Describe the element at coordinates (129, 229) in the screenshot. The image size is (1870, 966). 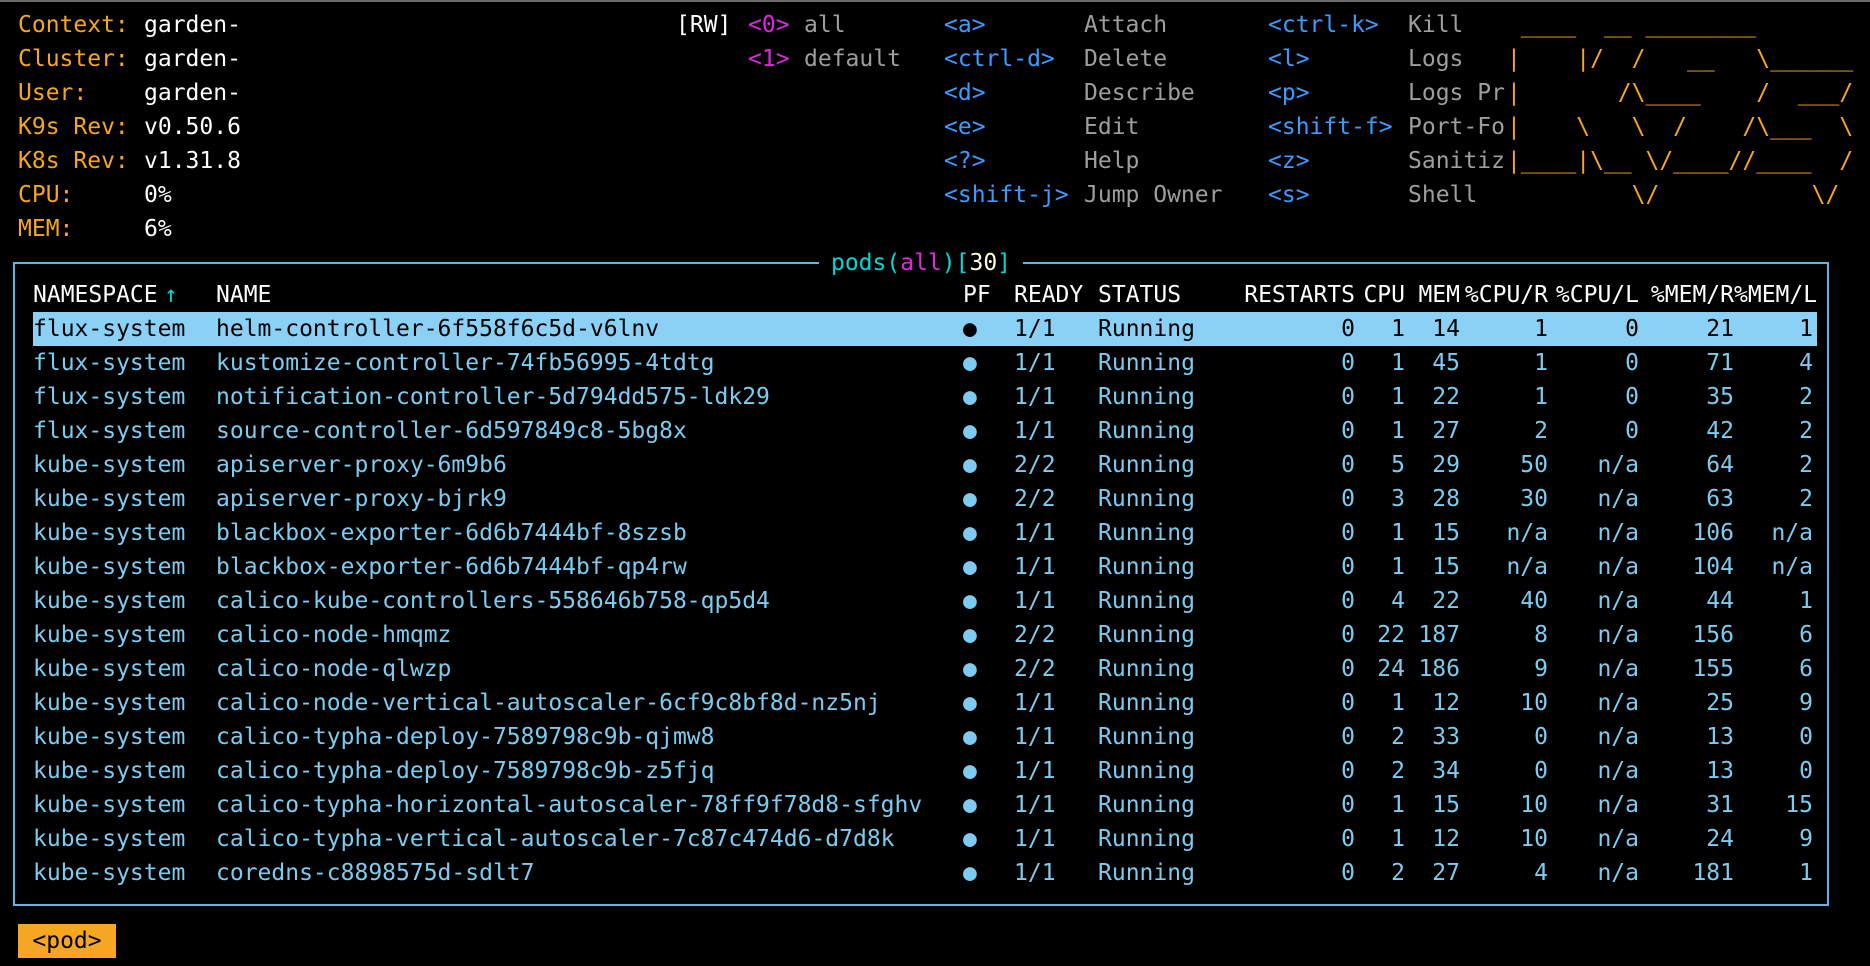
I see `info-row: MEM: 6%` at that location.